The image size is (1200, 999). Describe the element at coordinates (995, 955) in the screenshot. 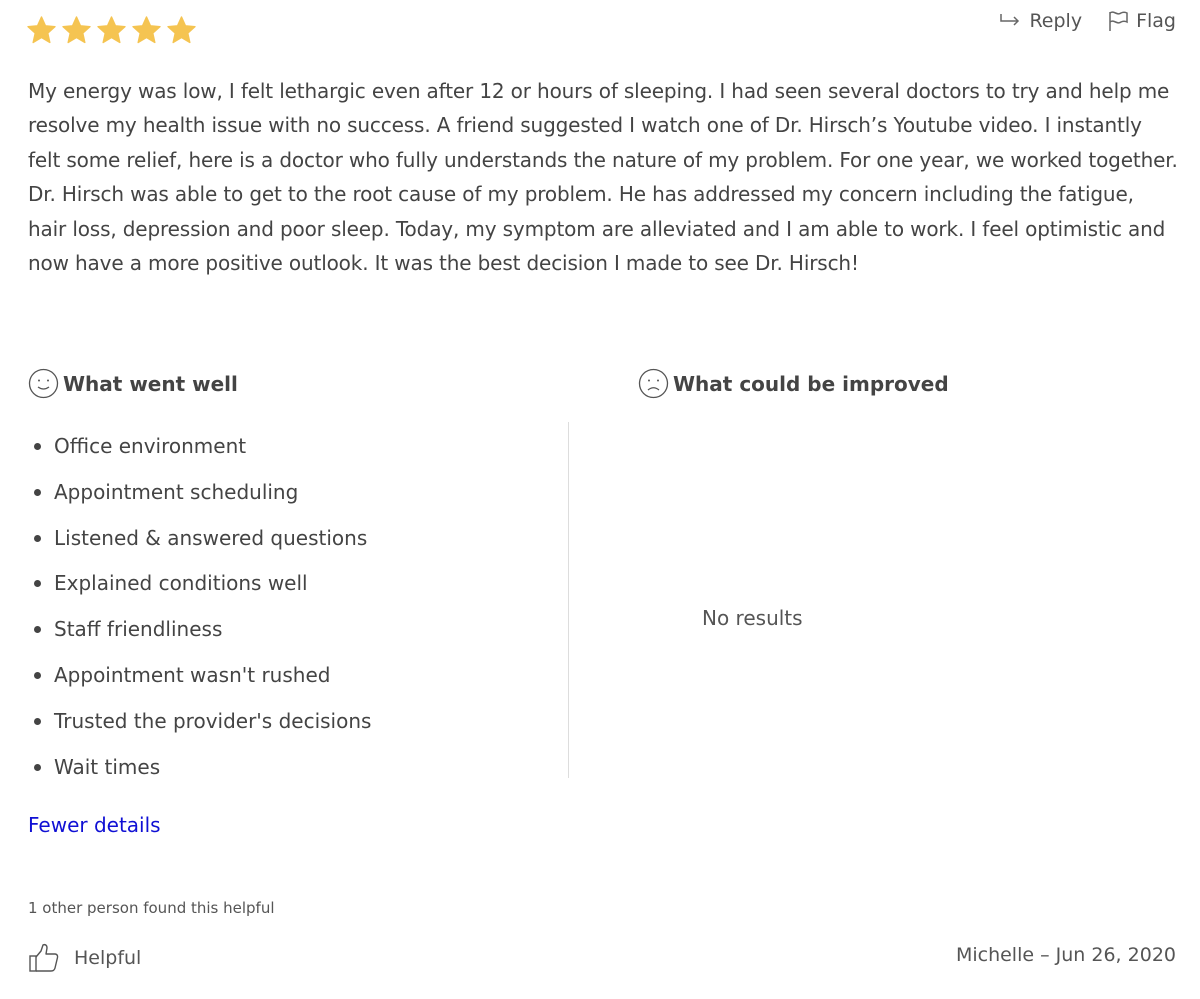

I see `author-name: Michelle` at that location.